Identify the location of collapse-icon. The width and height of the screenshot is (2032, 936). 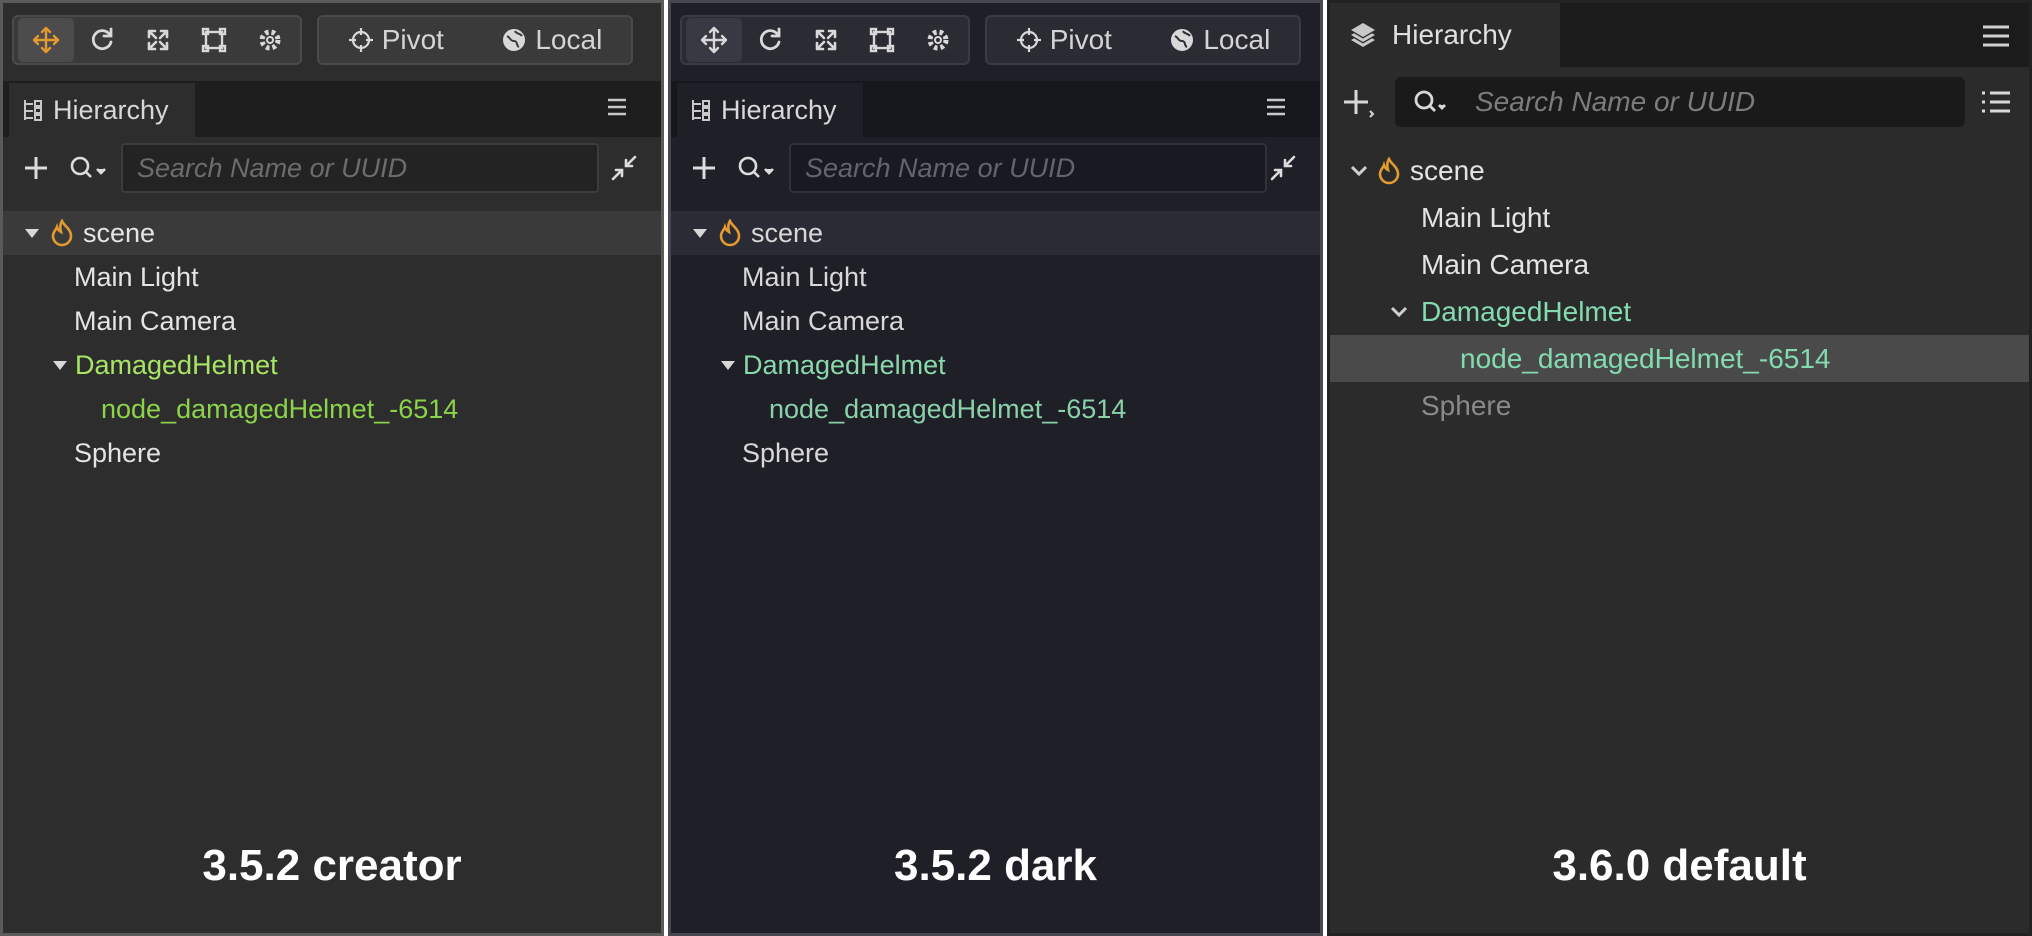
(1283, 168).